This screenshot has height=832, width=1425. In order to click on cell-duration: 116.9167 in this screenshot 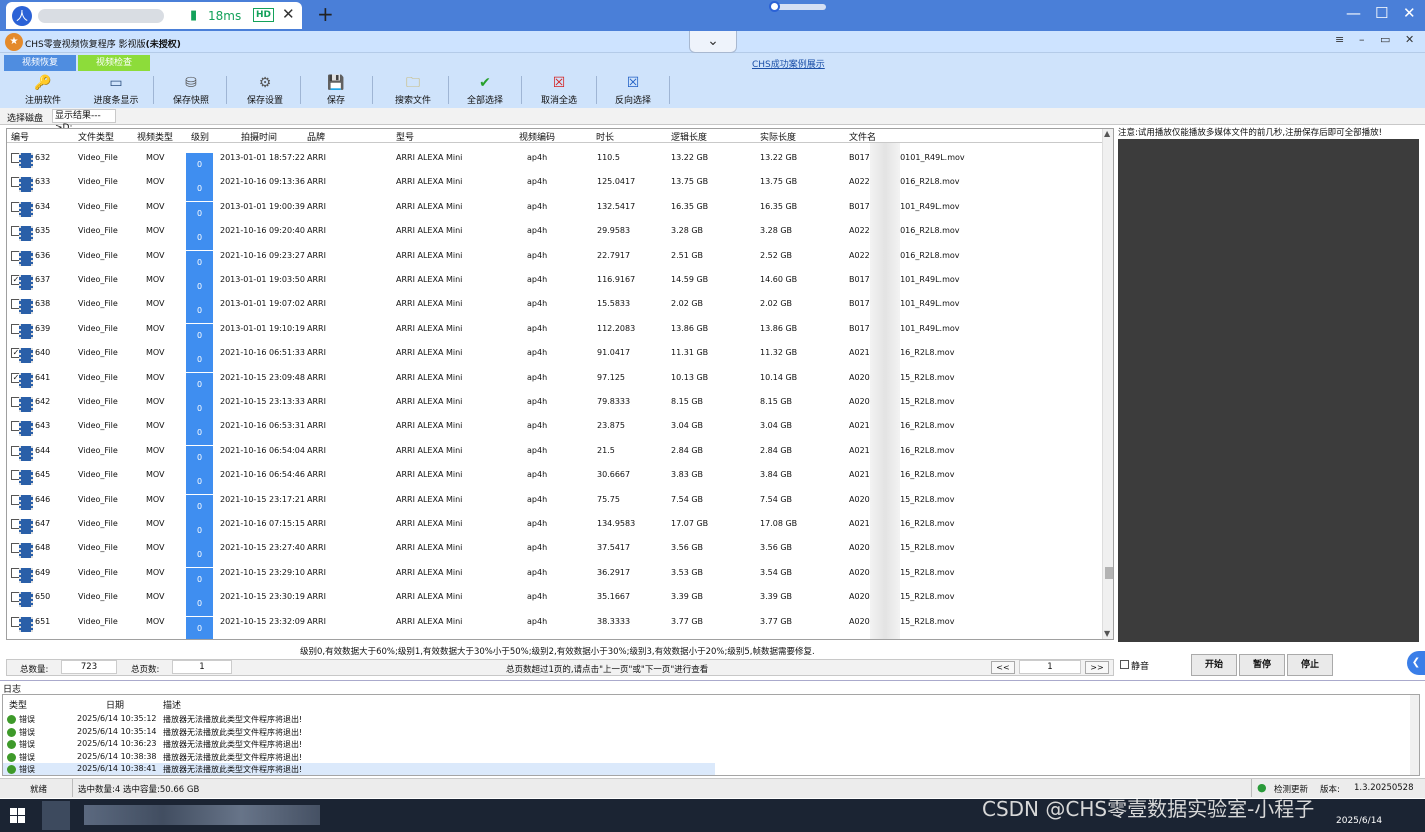, I will do `click(616, 279)`.